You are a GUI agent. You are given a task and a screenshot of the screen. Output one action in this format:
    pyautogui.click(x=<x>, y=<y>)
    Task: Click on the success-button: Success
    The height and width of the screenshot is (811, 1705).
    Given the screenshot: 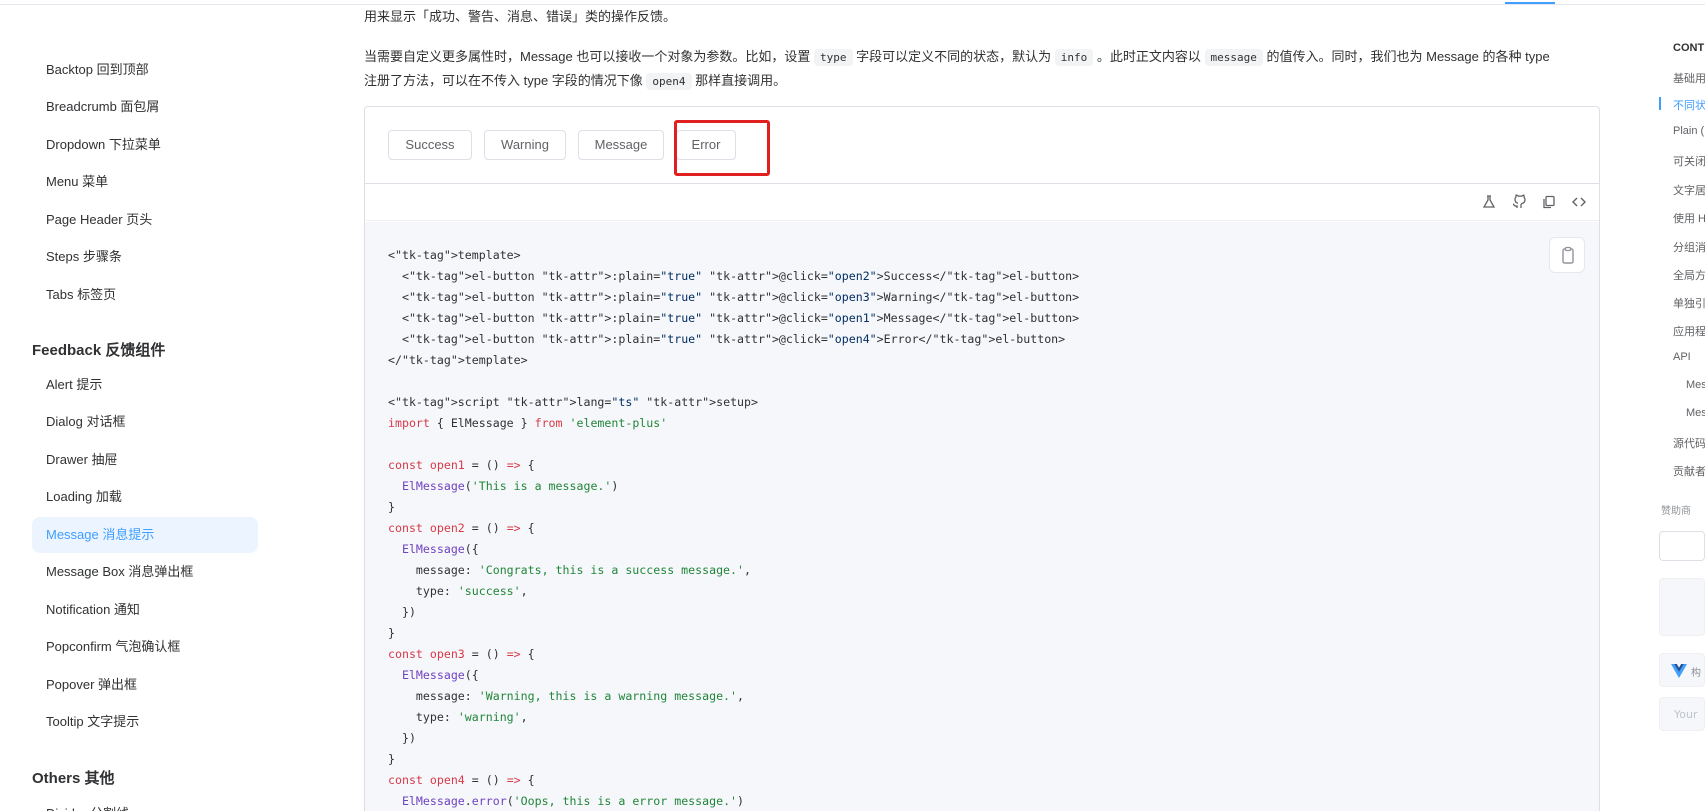 What is the action you would take?
    pyautogui.click(x=430, y=145)
    